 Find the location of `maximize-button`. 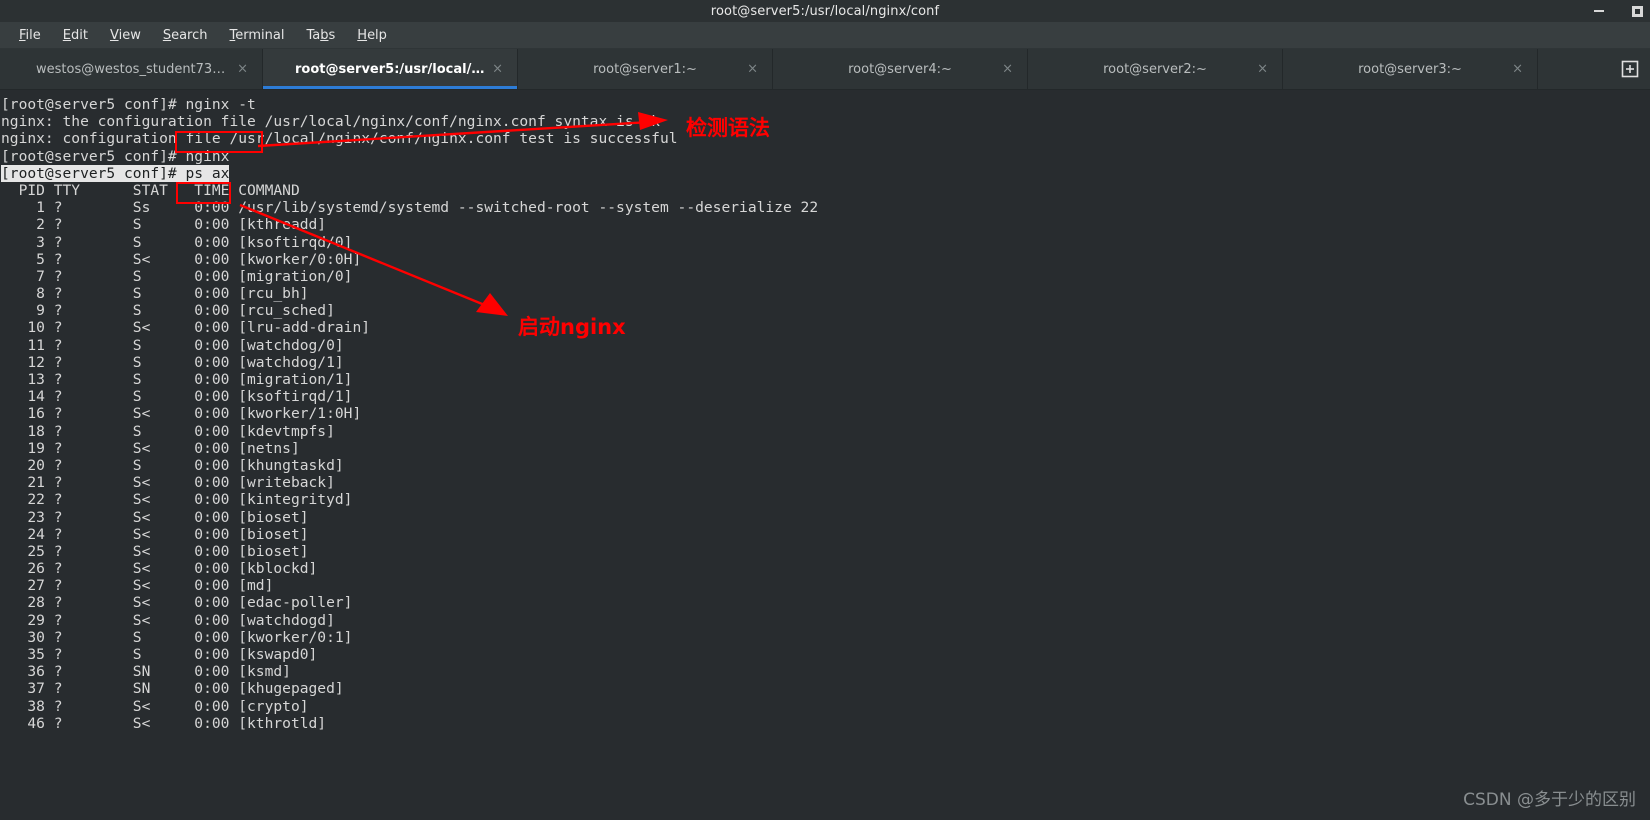

maximize-button is located at coordinates (1637, 11).